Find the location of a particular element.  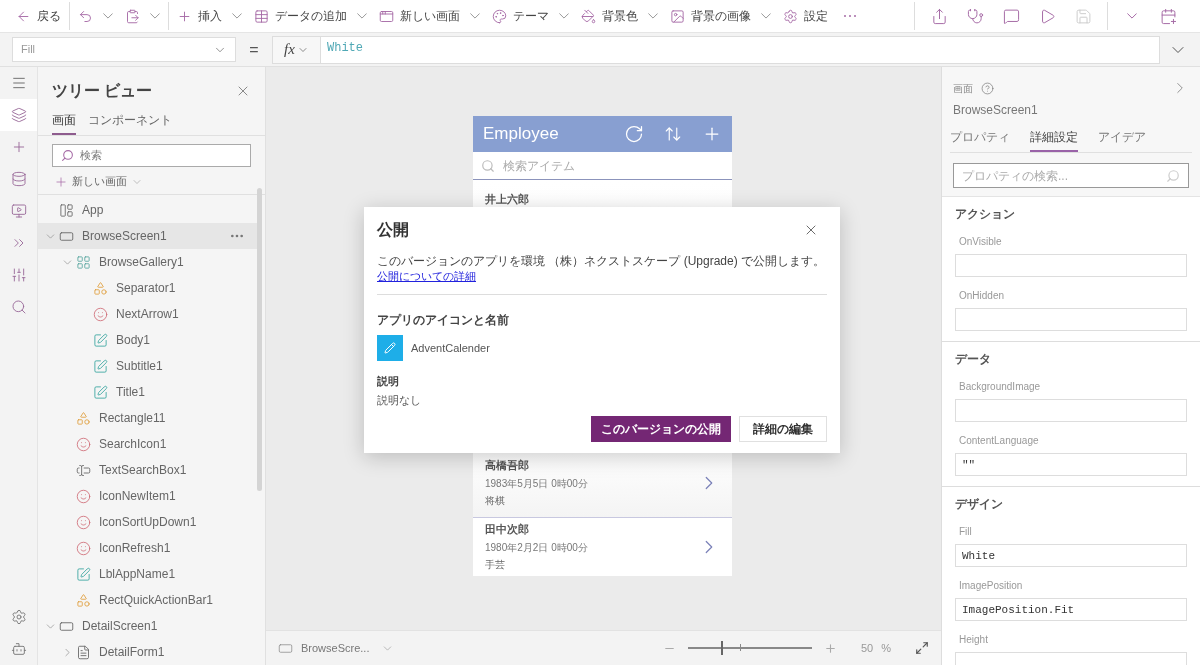

text-input-icon is located at coordinates (83, 470).